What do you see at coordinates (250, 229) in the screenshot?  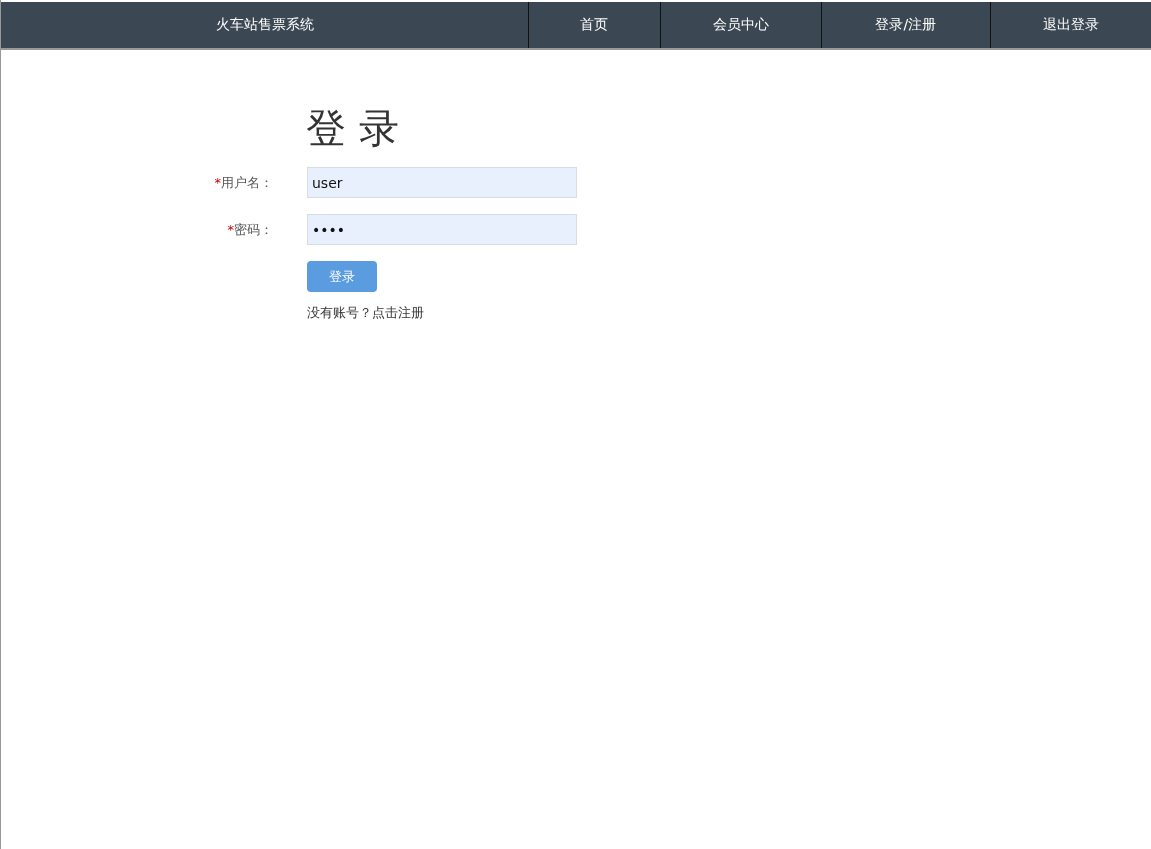 I see `field-label: *密码：` at bounding box center [250, 229].